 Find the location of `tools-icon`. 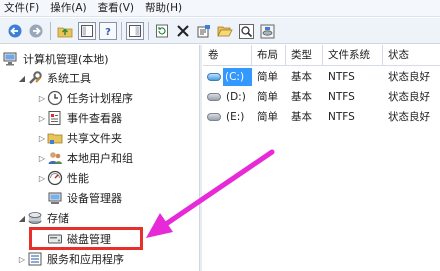

tools-icon is located at coordinates (35, 78).